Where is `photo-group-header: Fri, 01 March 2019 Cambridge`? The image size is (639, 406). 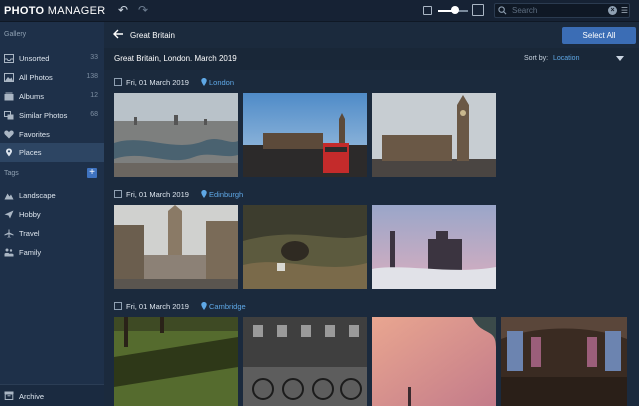 photo-group-header: Fri, 01 March 2019 Cambridge is located at coordinates (189, 307).